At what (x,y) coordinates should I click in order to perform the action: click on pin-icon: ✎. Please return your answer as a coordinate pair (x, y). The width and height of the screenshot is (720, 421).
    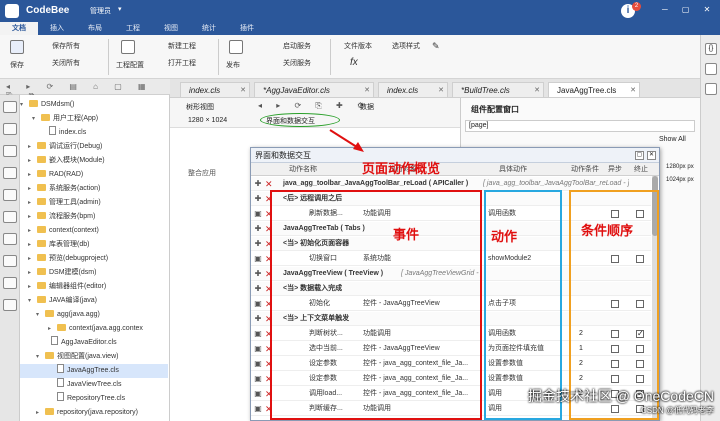
    Looking at the image, I should click on (436, 46).